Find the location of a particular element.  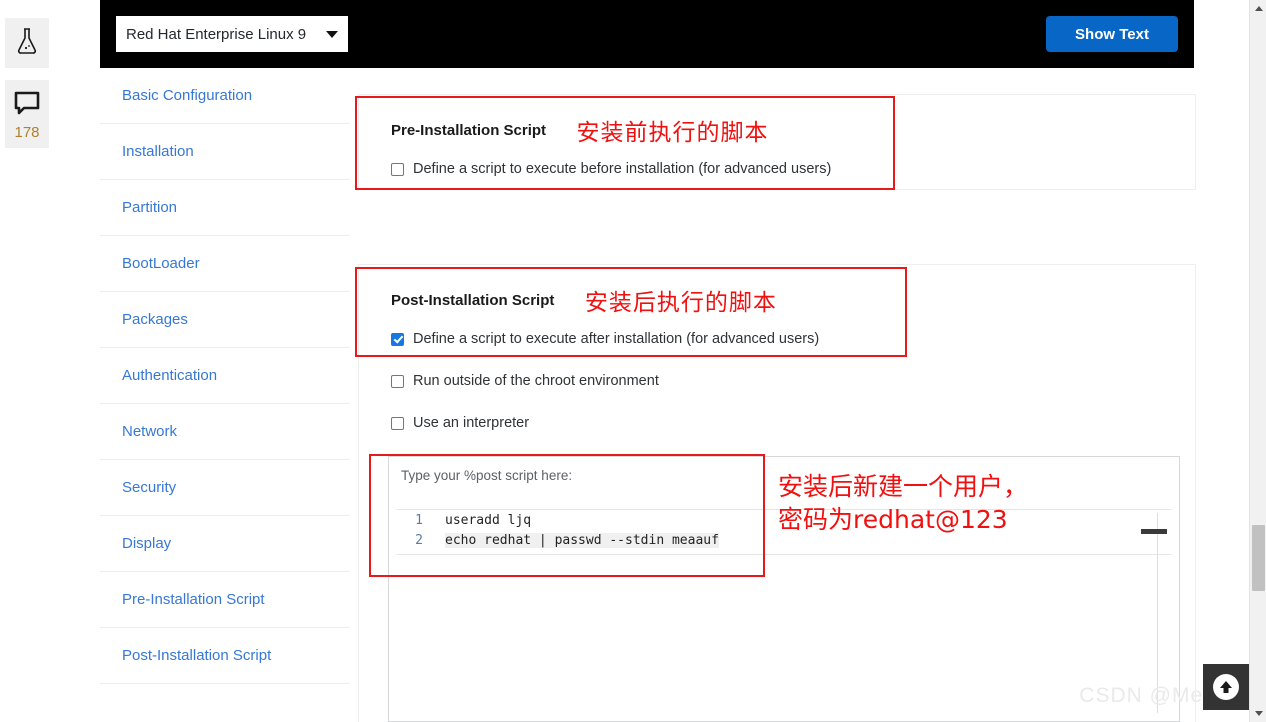

scrollbar-thumb is located at coordinates (1258, 558).